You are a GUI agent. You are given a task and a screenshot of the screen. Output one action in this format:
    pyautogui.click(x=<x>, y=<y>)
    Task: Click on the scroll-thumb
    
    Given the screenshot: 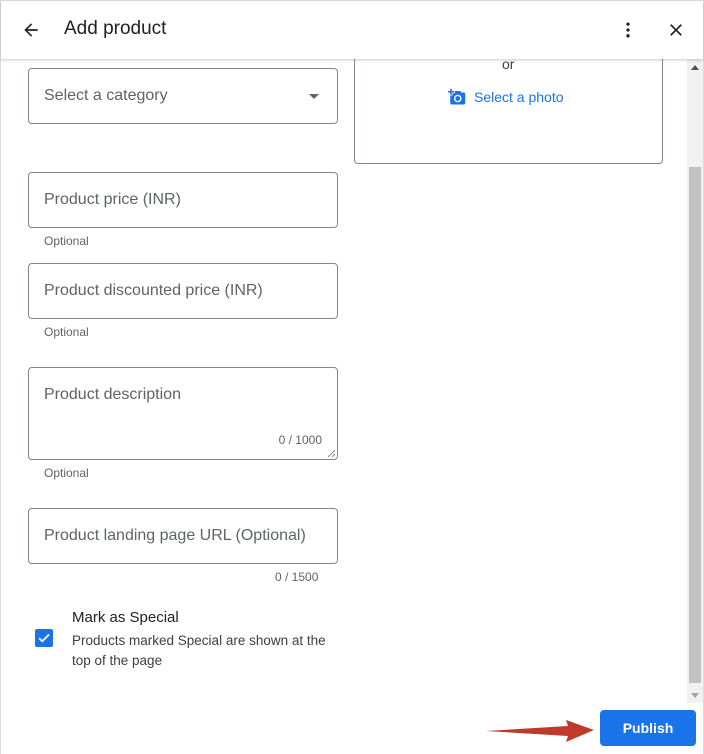 What is the action you would take?
    pyautogui.click(x=695, y=425)
    